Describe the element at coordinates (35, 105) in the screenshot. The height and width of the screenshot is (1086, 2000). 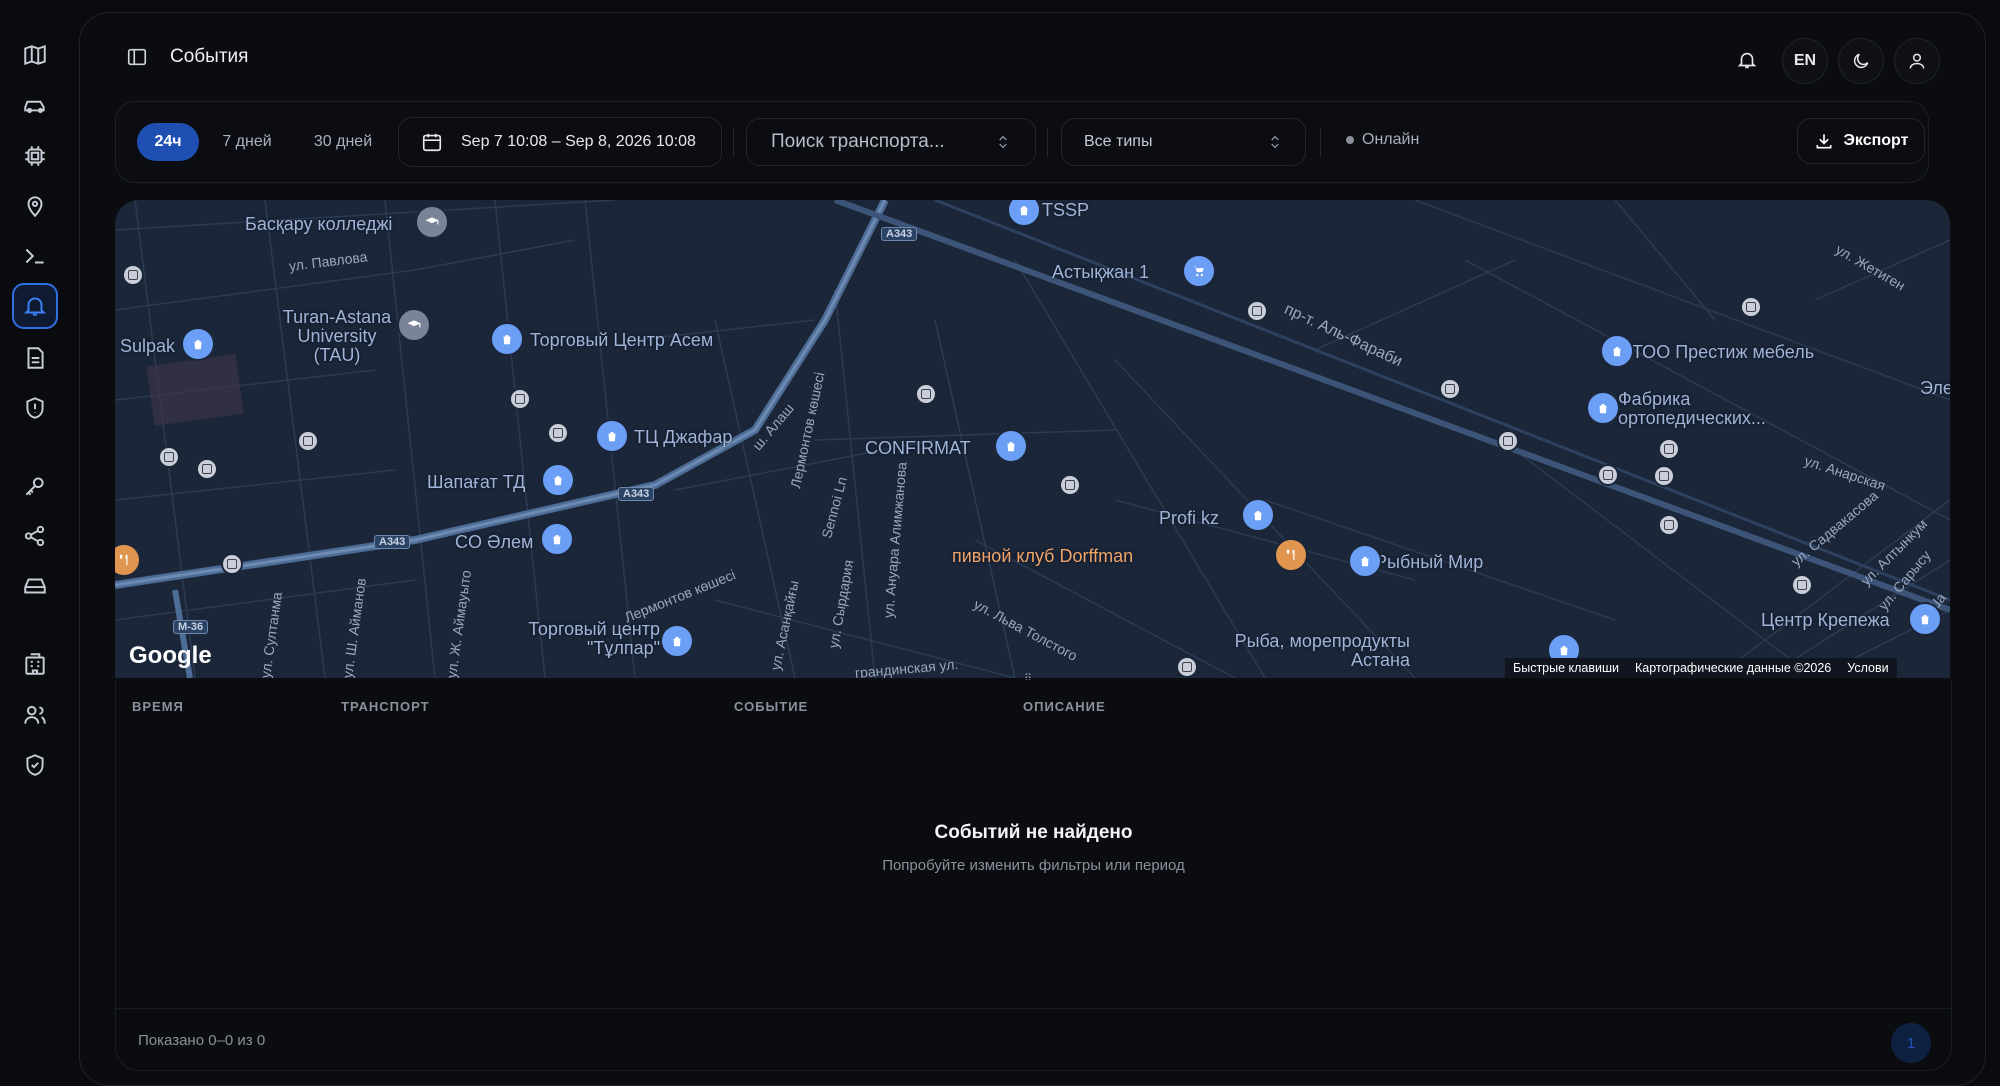
I see `car-nav-icon` at that location.